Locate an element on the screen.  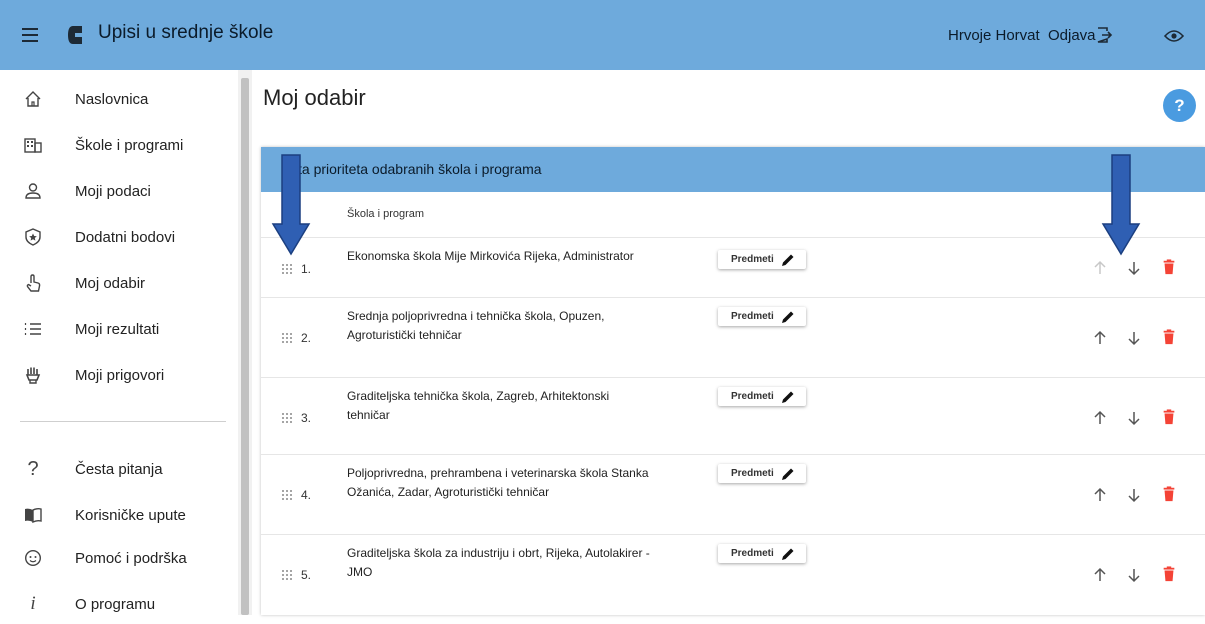
school-line-2: Ožanića, Zadar, Agroturistički tehničar is located at coordinates (448, 492).